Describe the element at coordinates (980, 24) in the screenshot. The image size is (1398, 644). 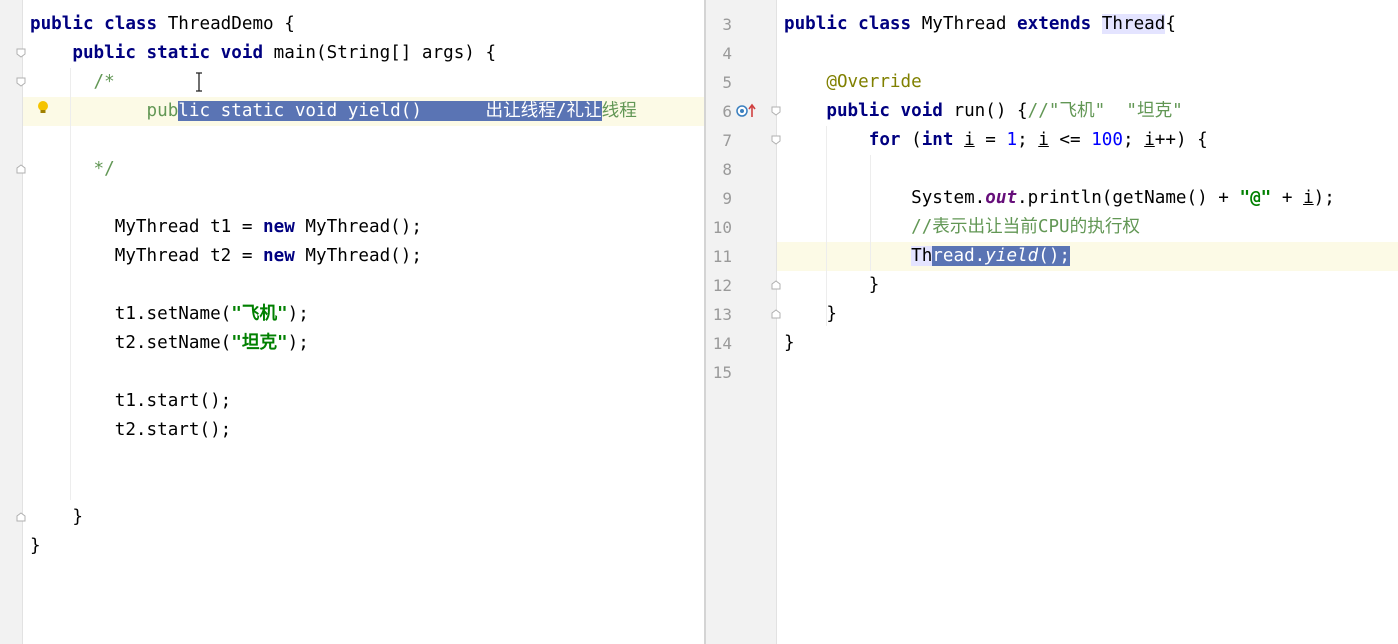
I see `code-line: public class MyThread extends Thread{` at that location.